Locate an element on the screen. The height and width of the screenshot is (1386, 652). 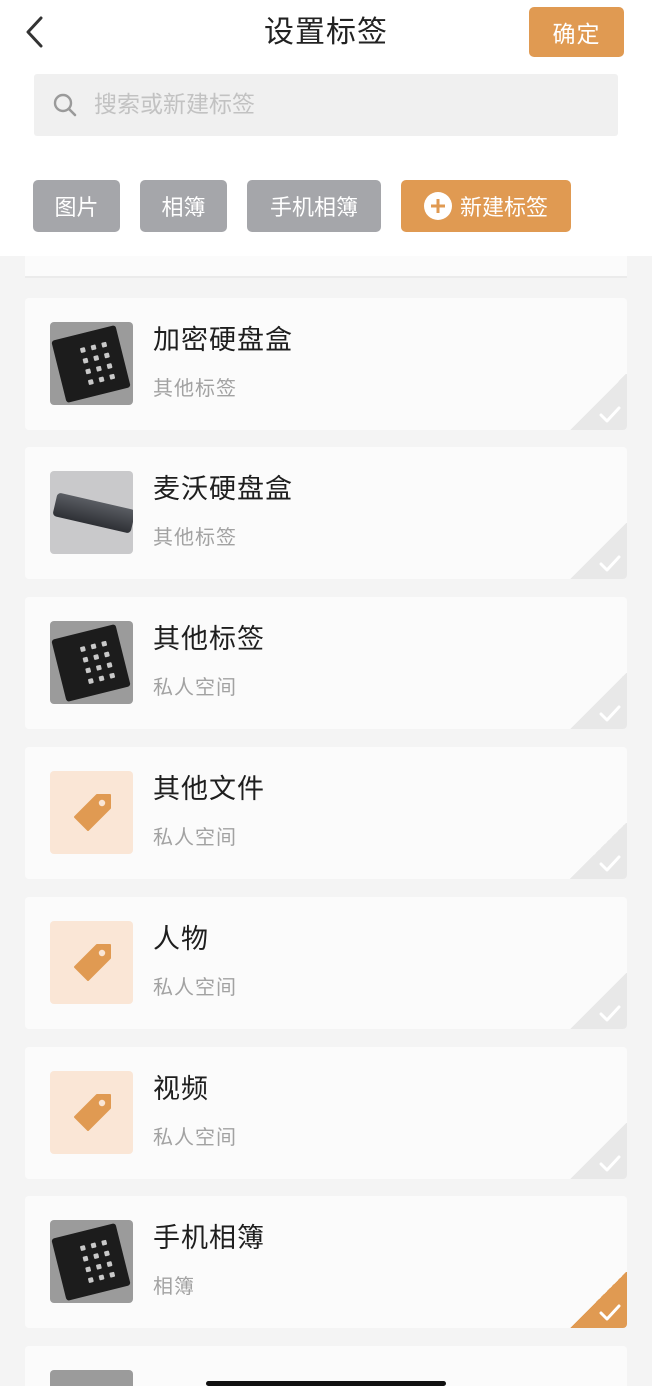
chip-tag-phone-album: 手机相簿 is located at coordinates (314, 206).